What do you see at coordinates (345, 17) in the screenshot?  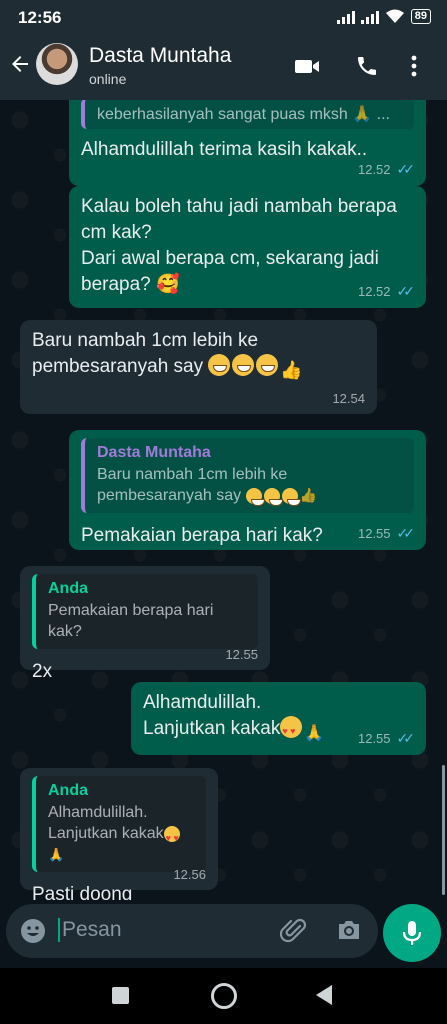 I see `signal-icon` at bounding box center [345, 17].